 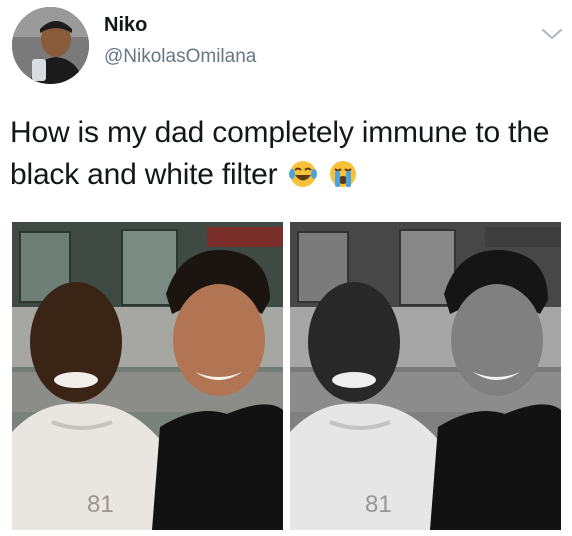 What do you see at coordinates (100, 504) in the screenshot?
I see `shirt-print-left: 81` at bounding box center [100, 504].